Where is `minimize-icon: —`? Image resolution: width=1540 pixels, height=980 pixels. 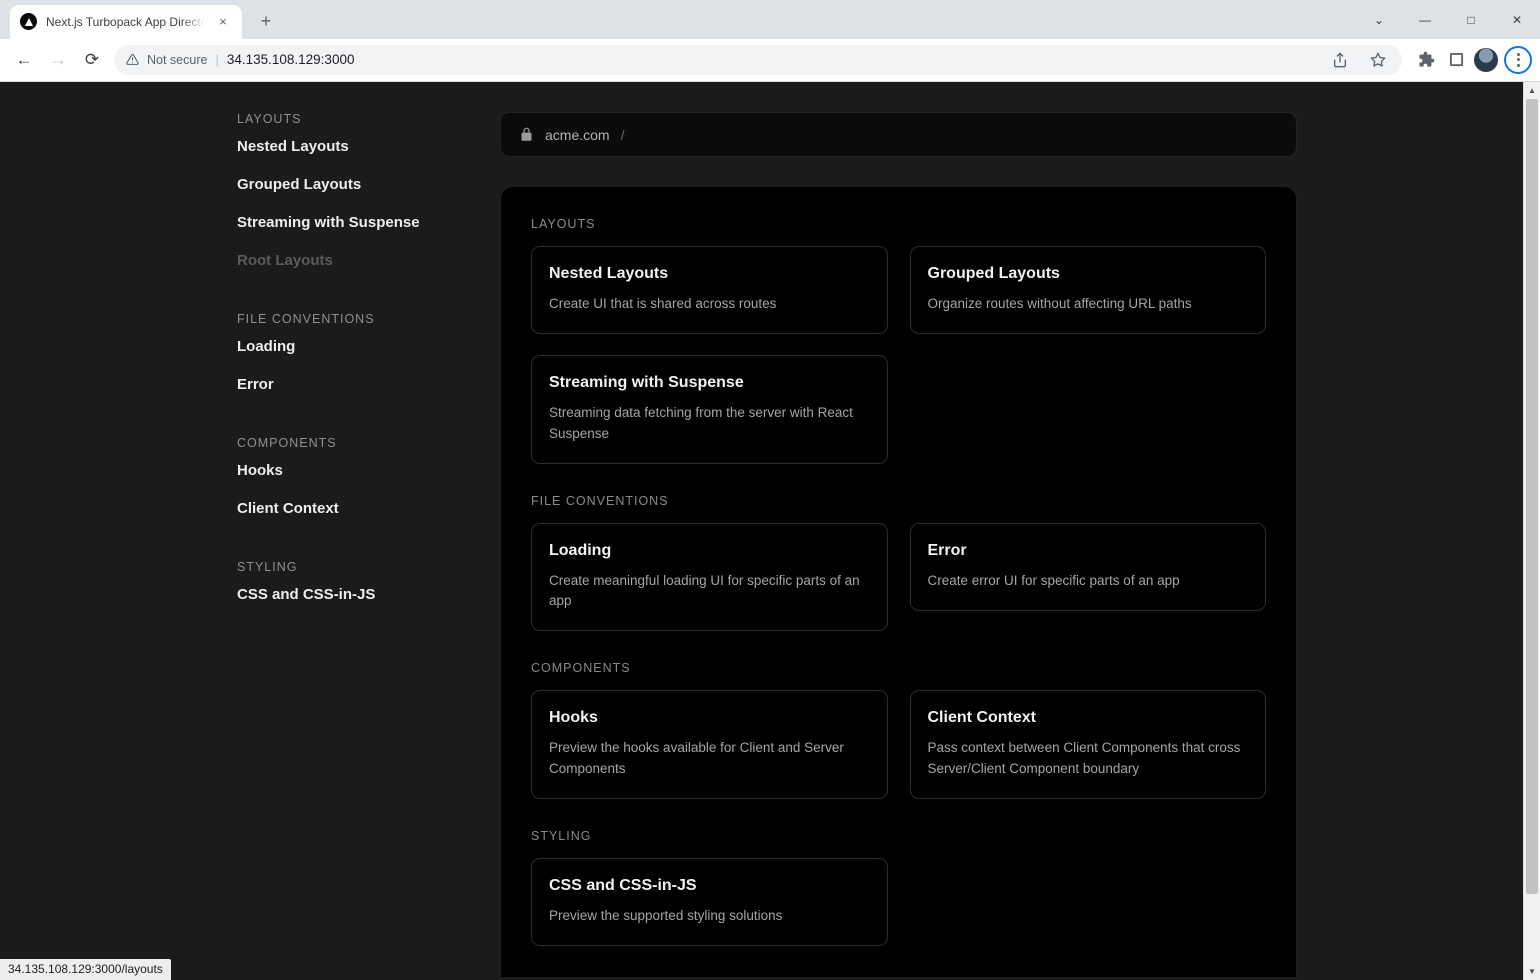
minimize-icon: — is located at coordinates (1425, 20).